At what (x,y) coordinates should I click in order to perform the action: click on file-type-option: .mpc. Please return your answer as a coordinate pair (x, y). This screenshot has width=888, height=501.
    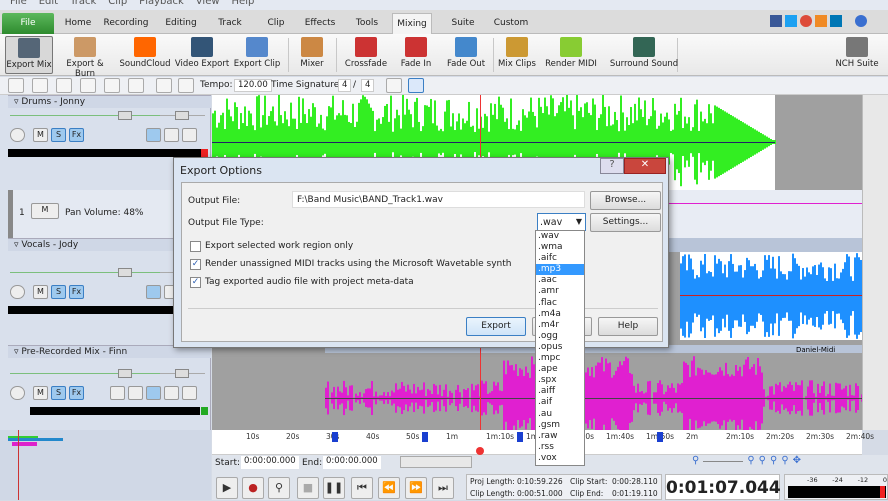
    Looking at the image, I should click on (560, 358).